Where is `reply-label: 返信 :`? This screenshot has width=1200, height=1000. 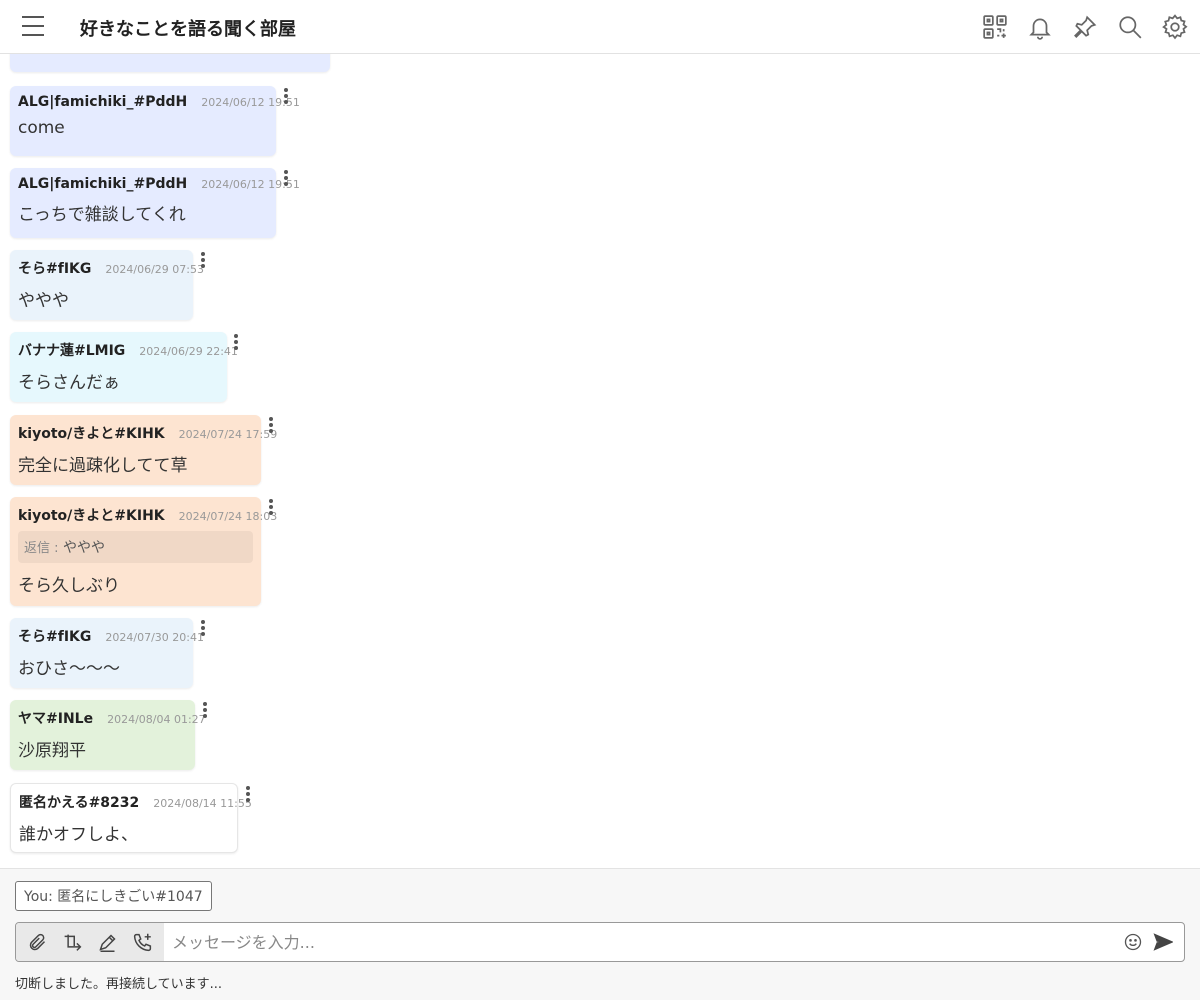
reply-label: 返信 : is located at coordinates (41, 548).